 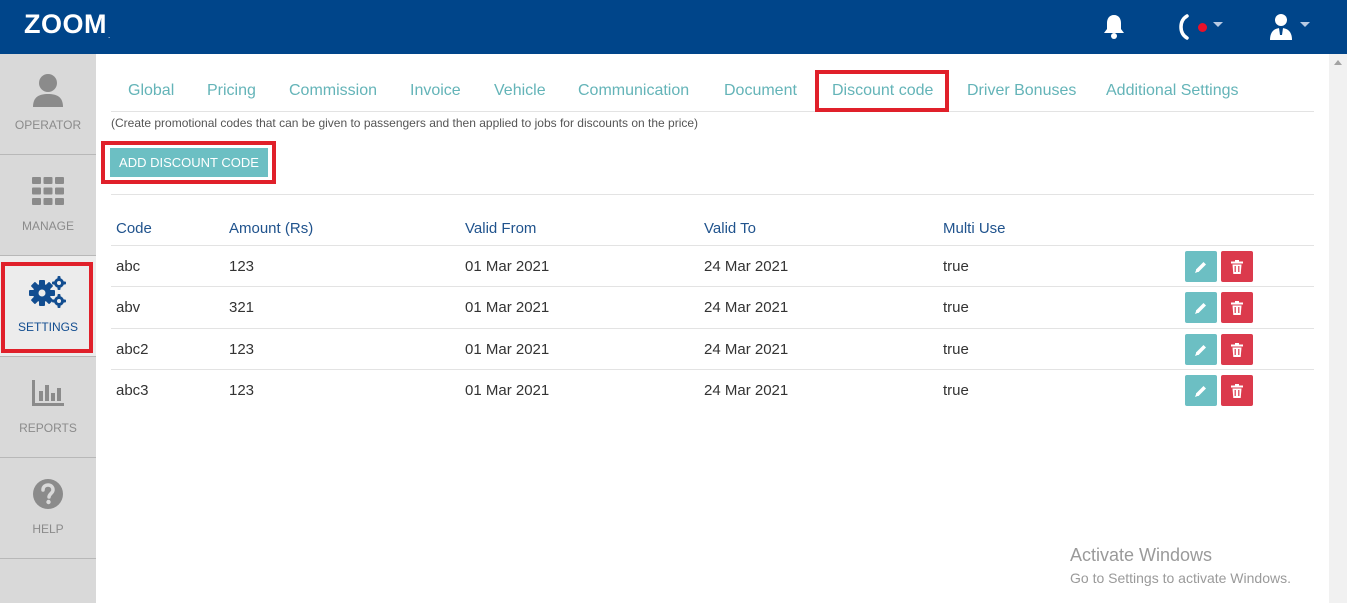 I want to click on sidebar-item-label: MANAGE, so click(x=47, y=226).